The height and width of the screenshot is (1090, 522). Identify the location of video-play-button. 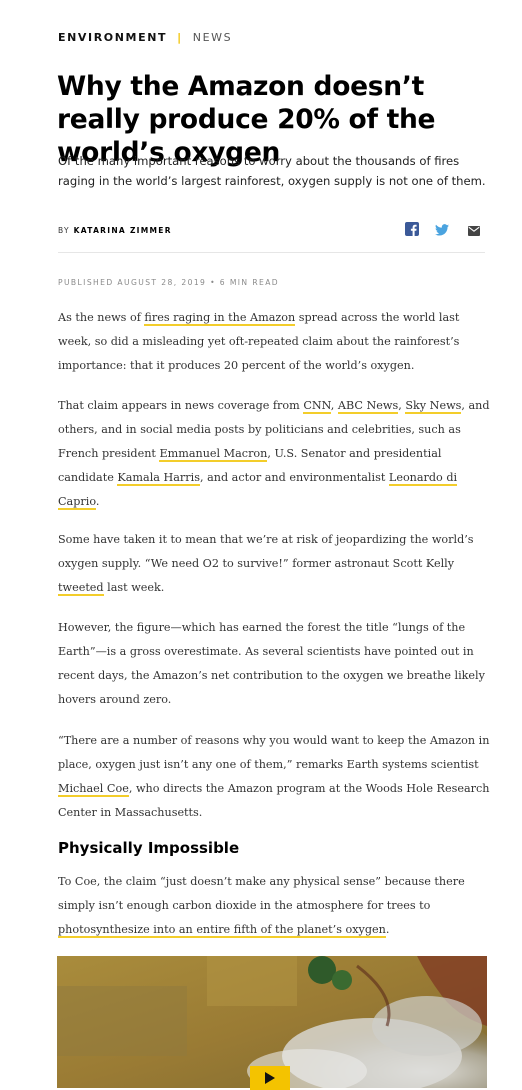
(270, 1078).